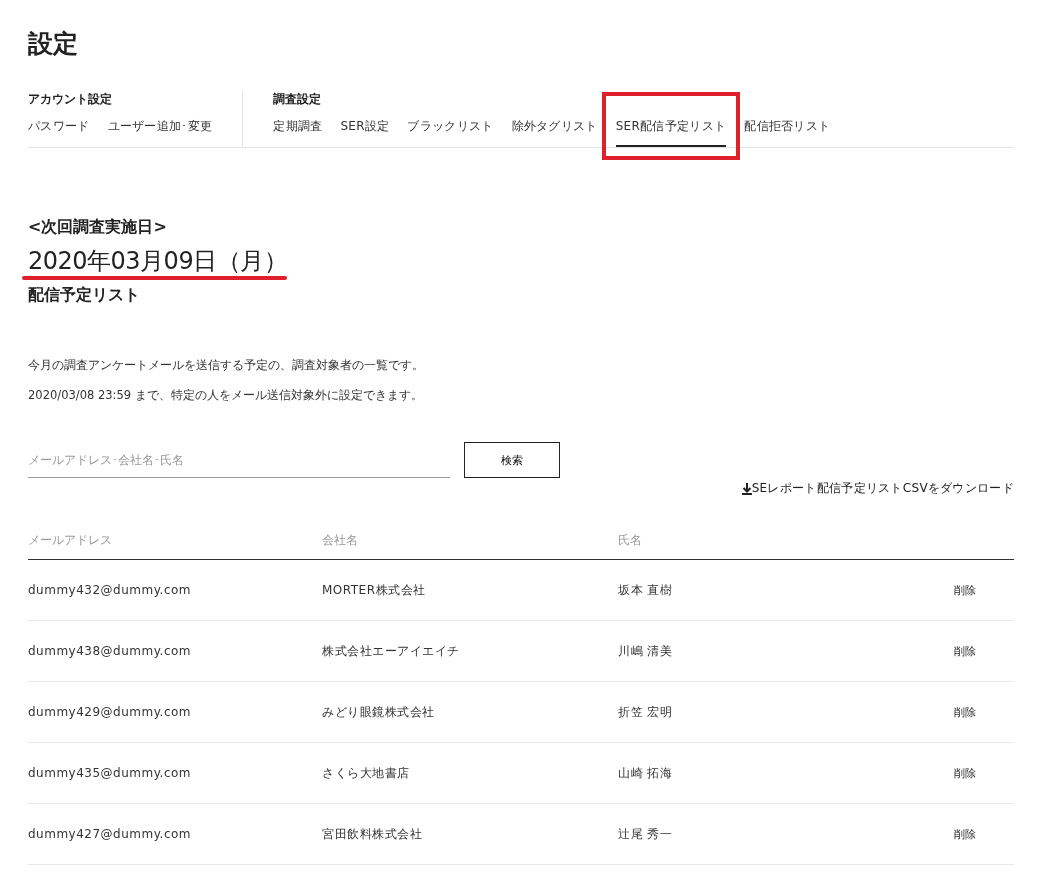 The height and width of the screenshot is (889, 1045). I want to click on next-survey-date: 2020年03月09日（月）, so click(158, 261).